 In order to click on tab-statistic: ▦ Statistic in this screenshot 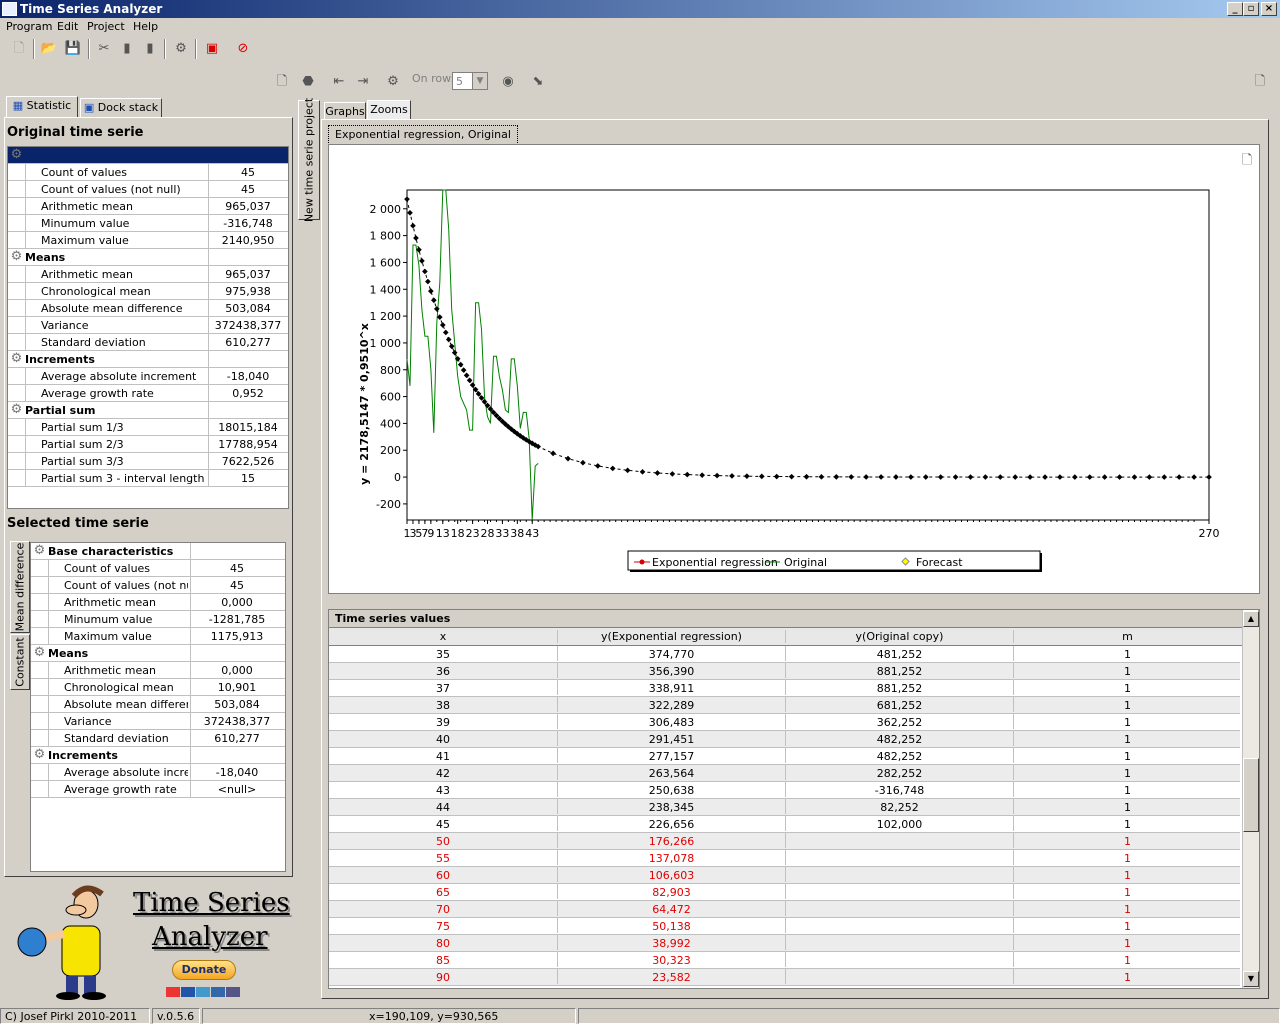, I will do `click(42, 107)`.